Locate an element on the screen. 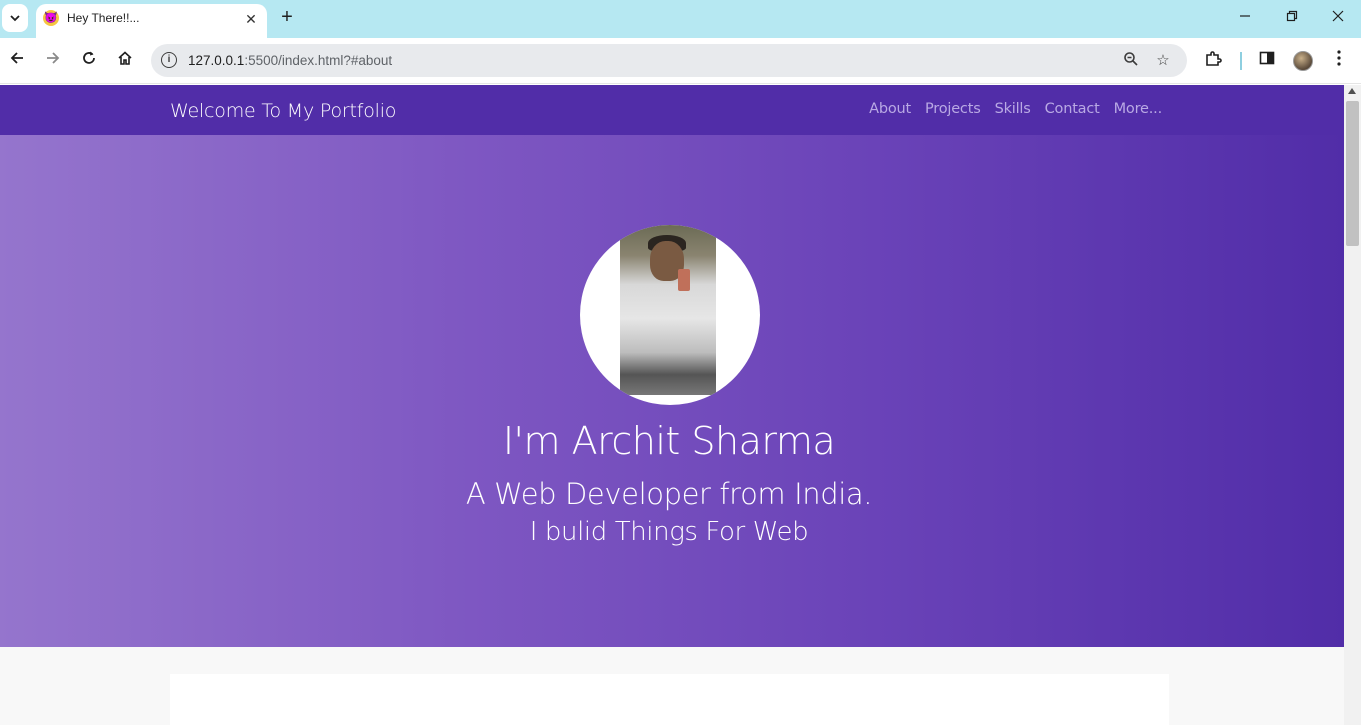 The width and height of the screenshot is (1361, 725). url-text: 127.0.0.1:5500/index.html?#about is located at coordinates (290, 60).